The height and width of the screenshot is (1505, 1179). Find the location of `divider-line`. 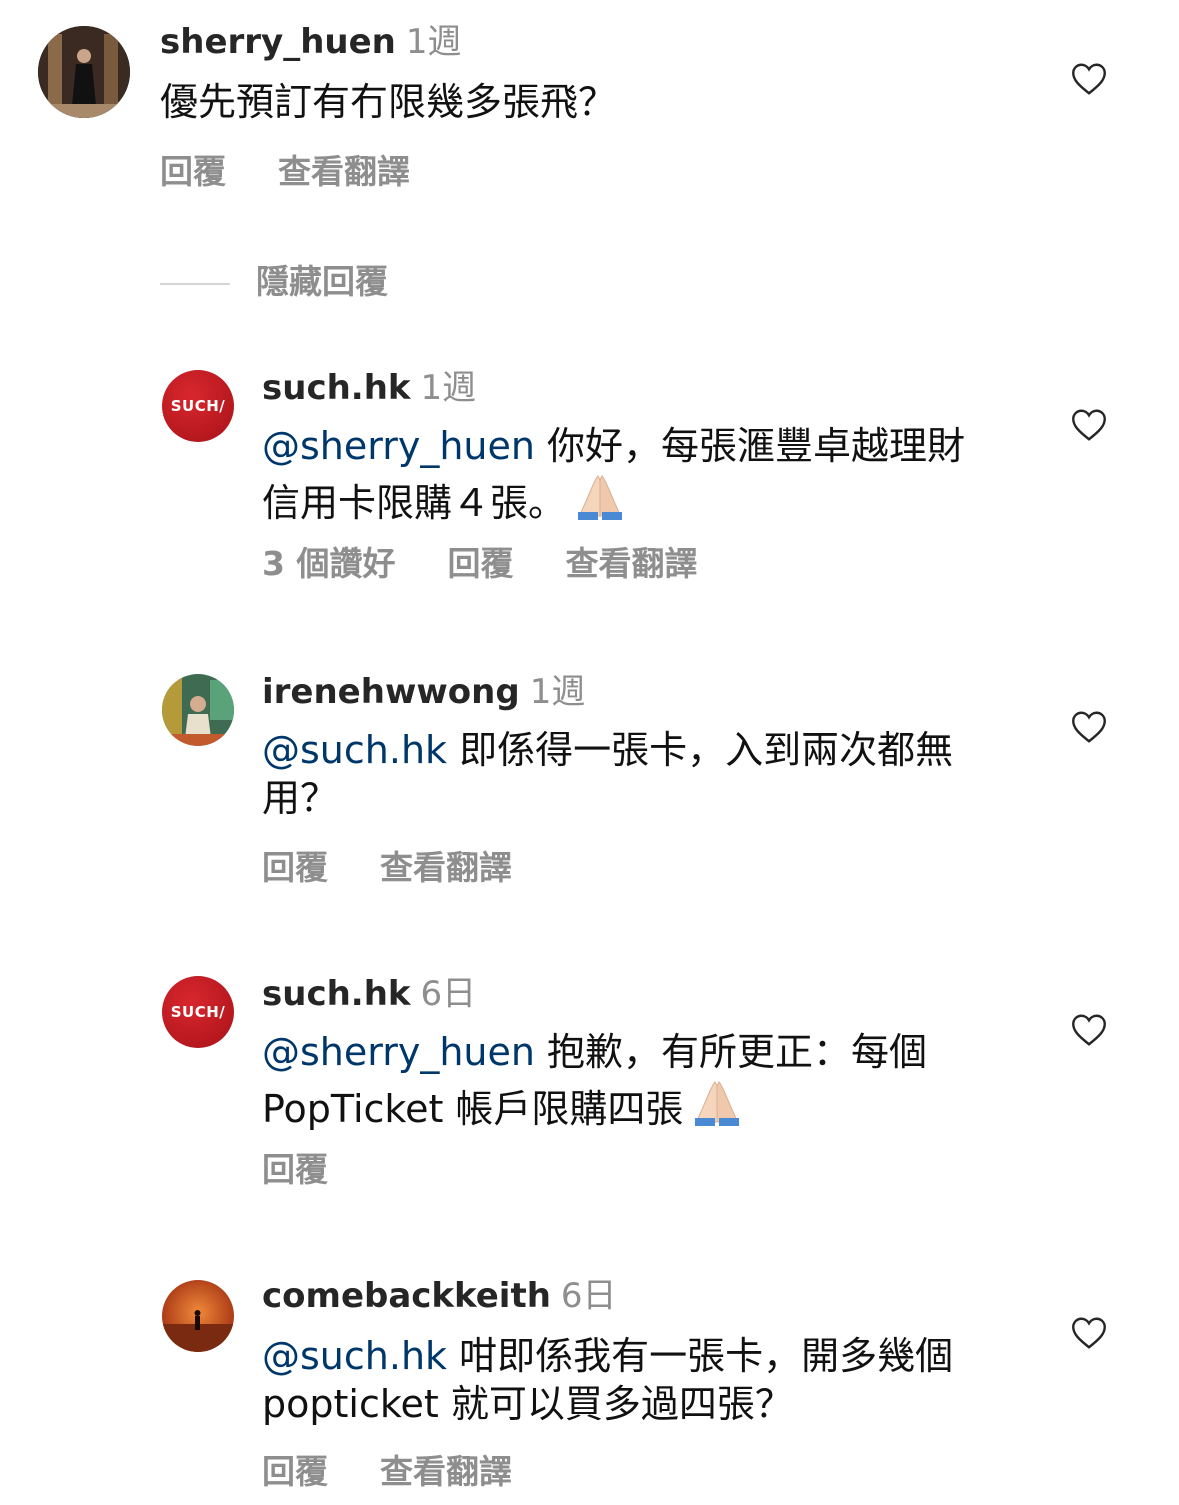

divider-line is located at coordinates (195, 283).